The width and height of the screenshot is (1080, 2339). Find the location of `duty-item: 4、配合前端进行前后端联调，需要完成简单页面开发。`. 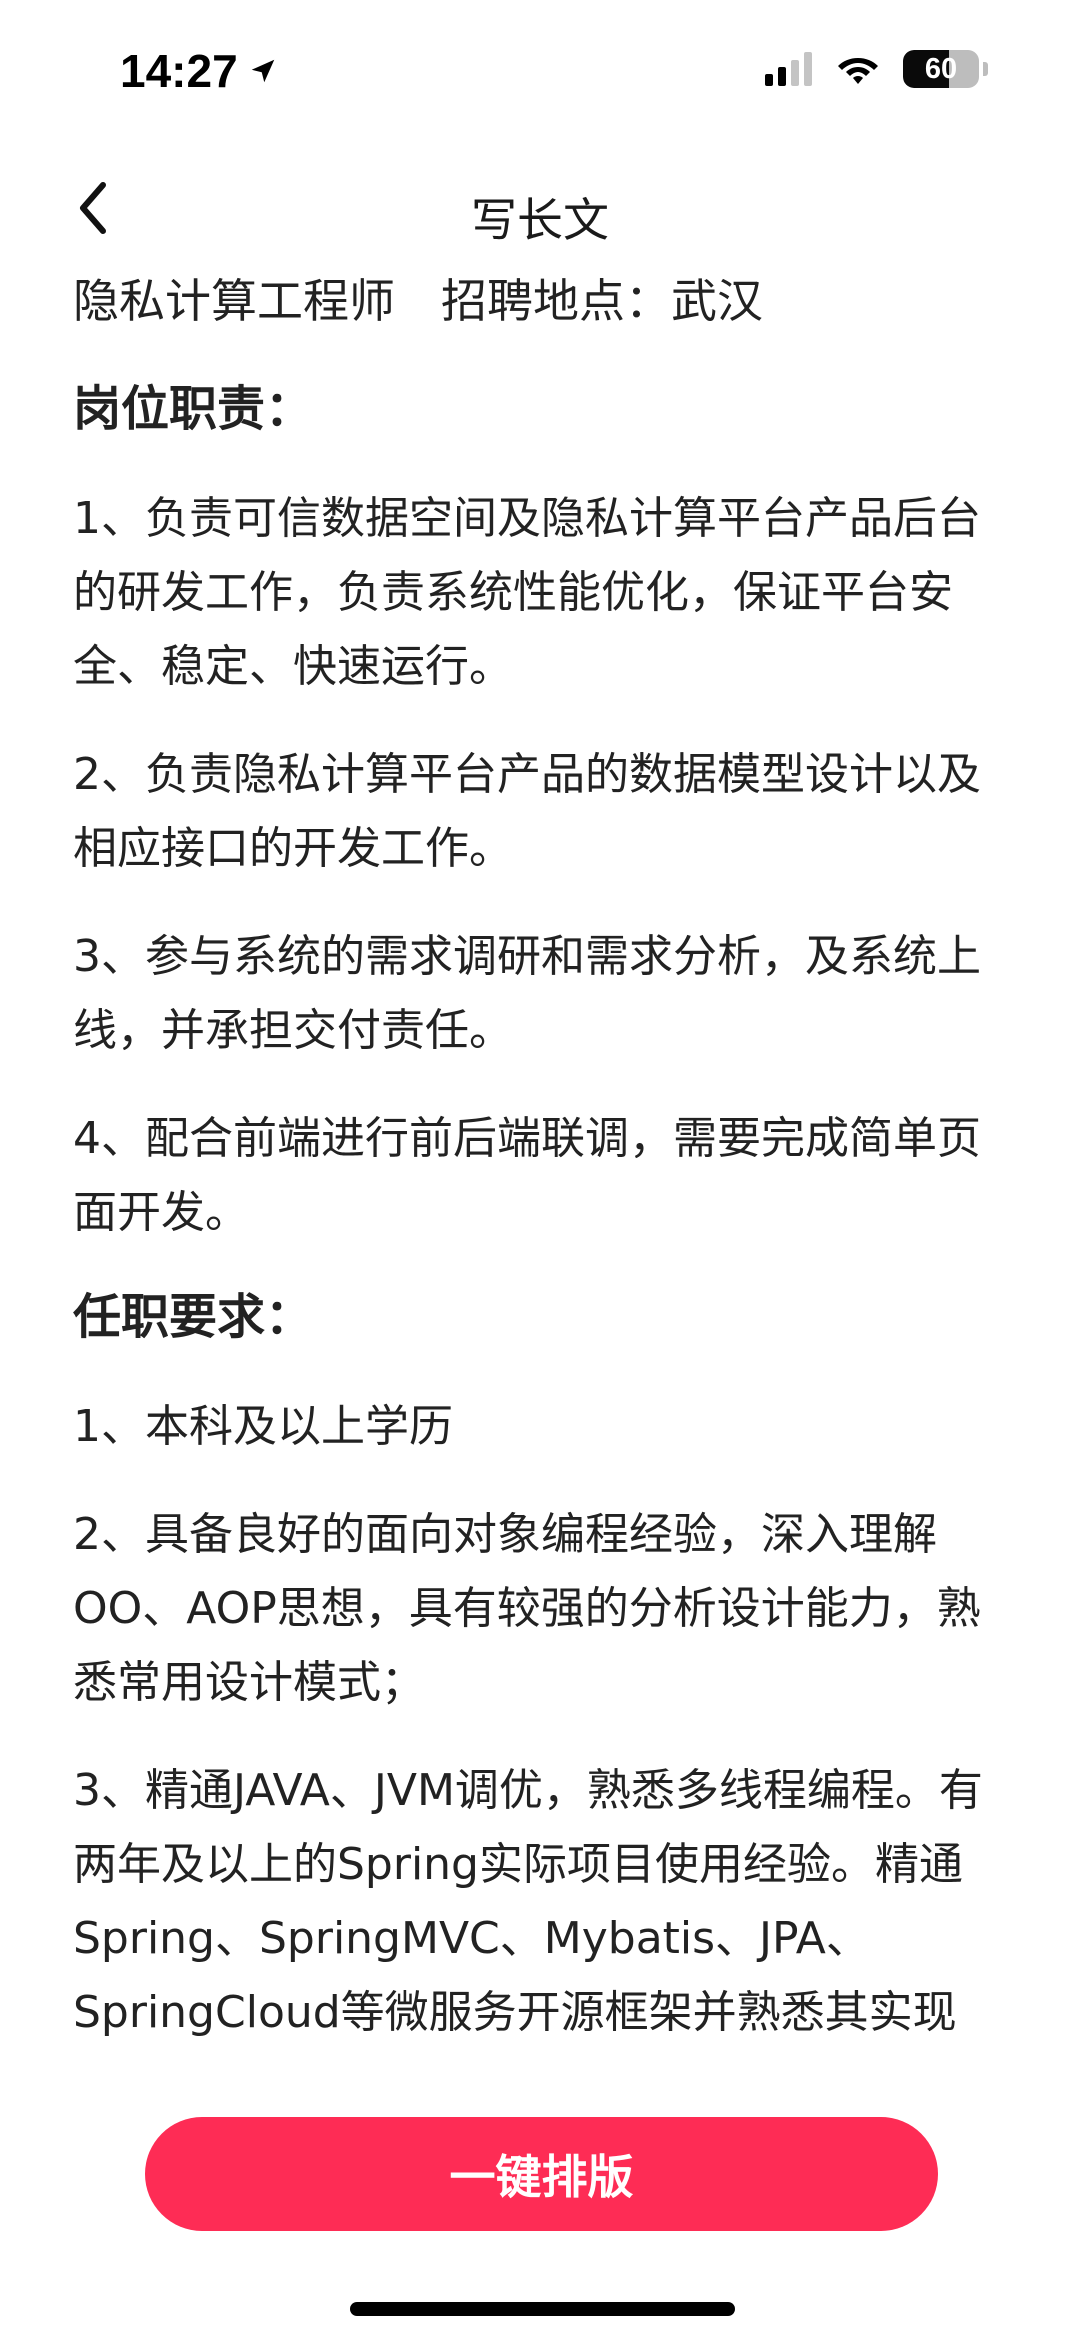

duty-item: 4、配合前端进行前后端联调，需要完成简单页面开发。 is located at coordinates (527, 1175).